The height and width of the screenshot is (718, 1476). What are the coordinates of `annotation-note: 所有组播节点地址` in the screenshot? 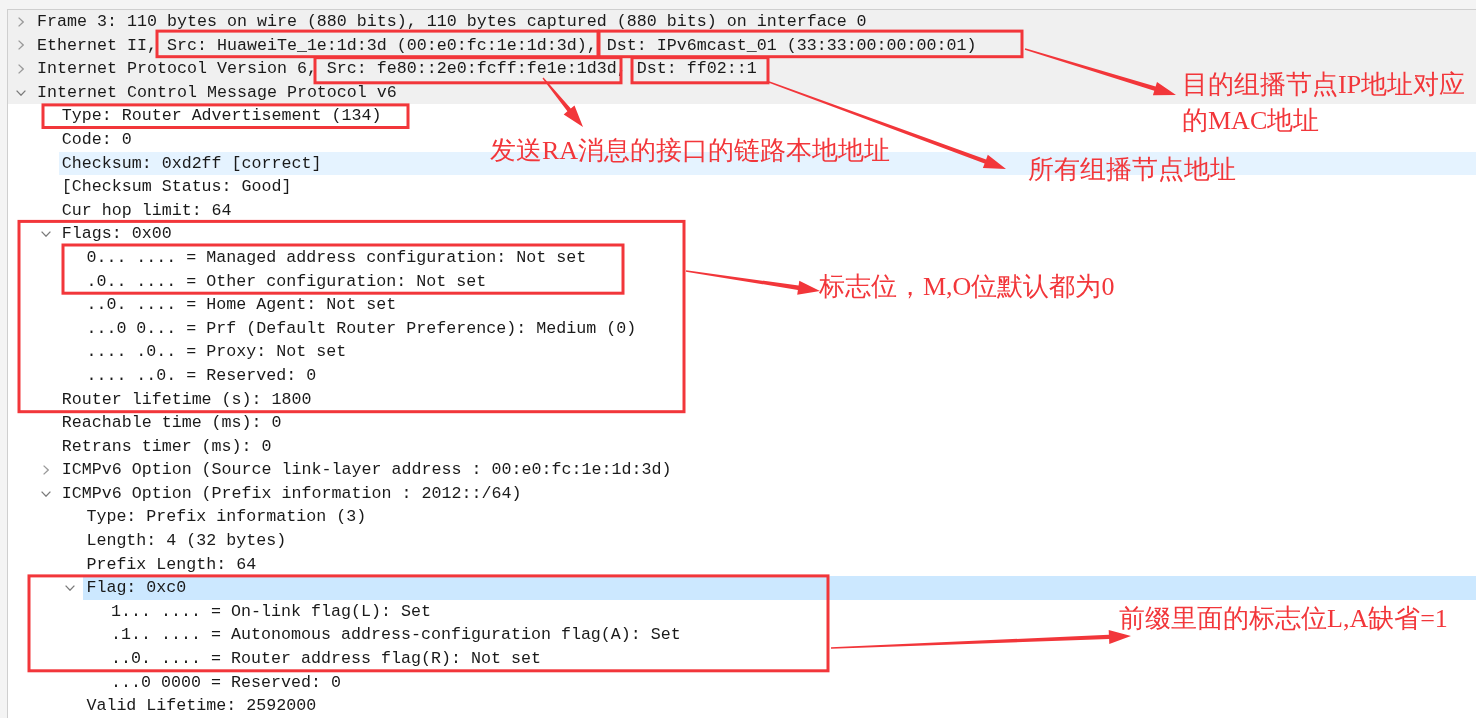 It's located at (1132, 170).